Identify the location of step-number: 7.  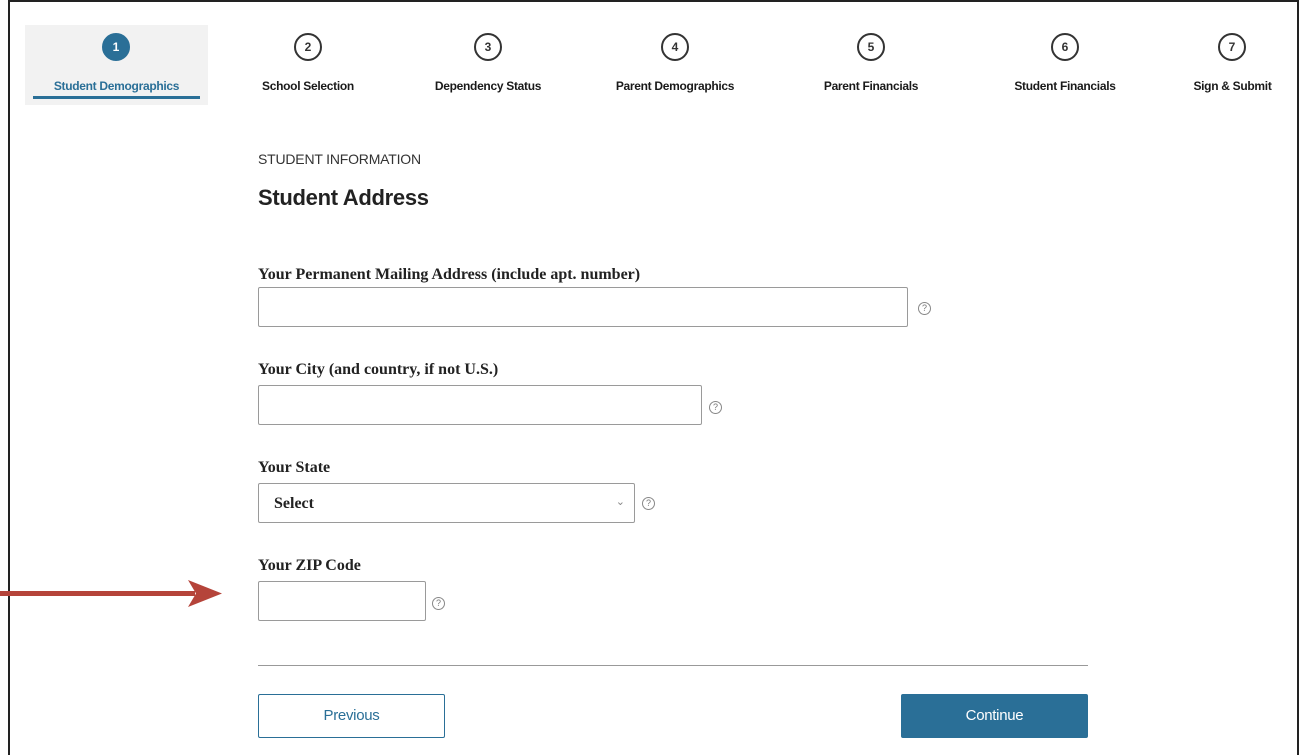
(1232, 47).